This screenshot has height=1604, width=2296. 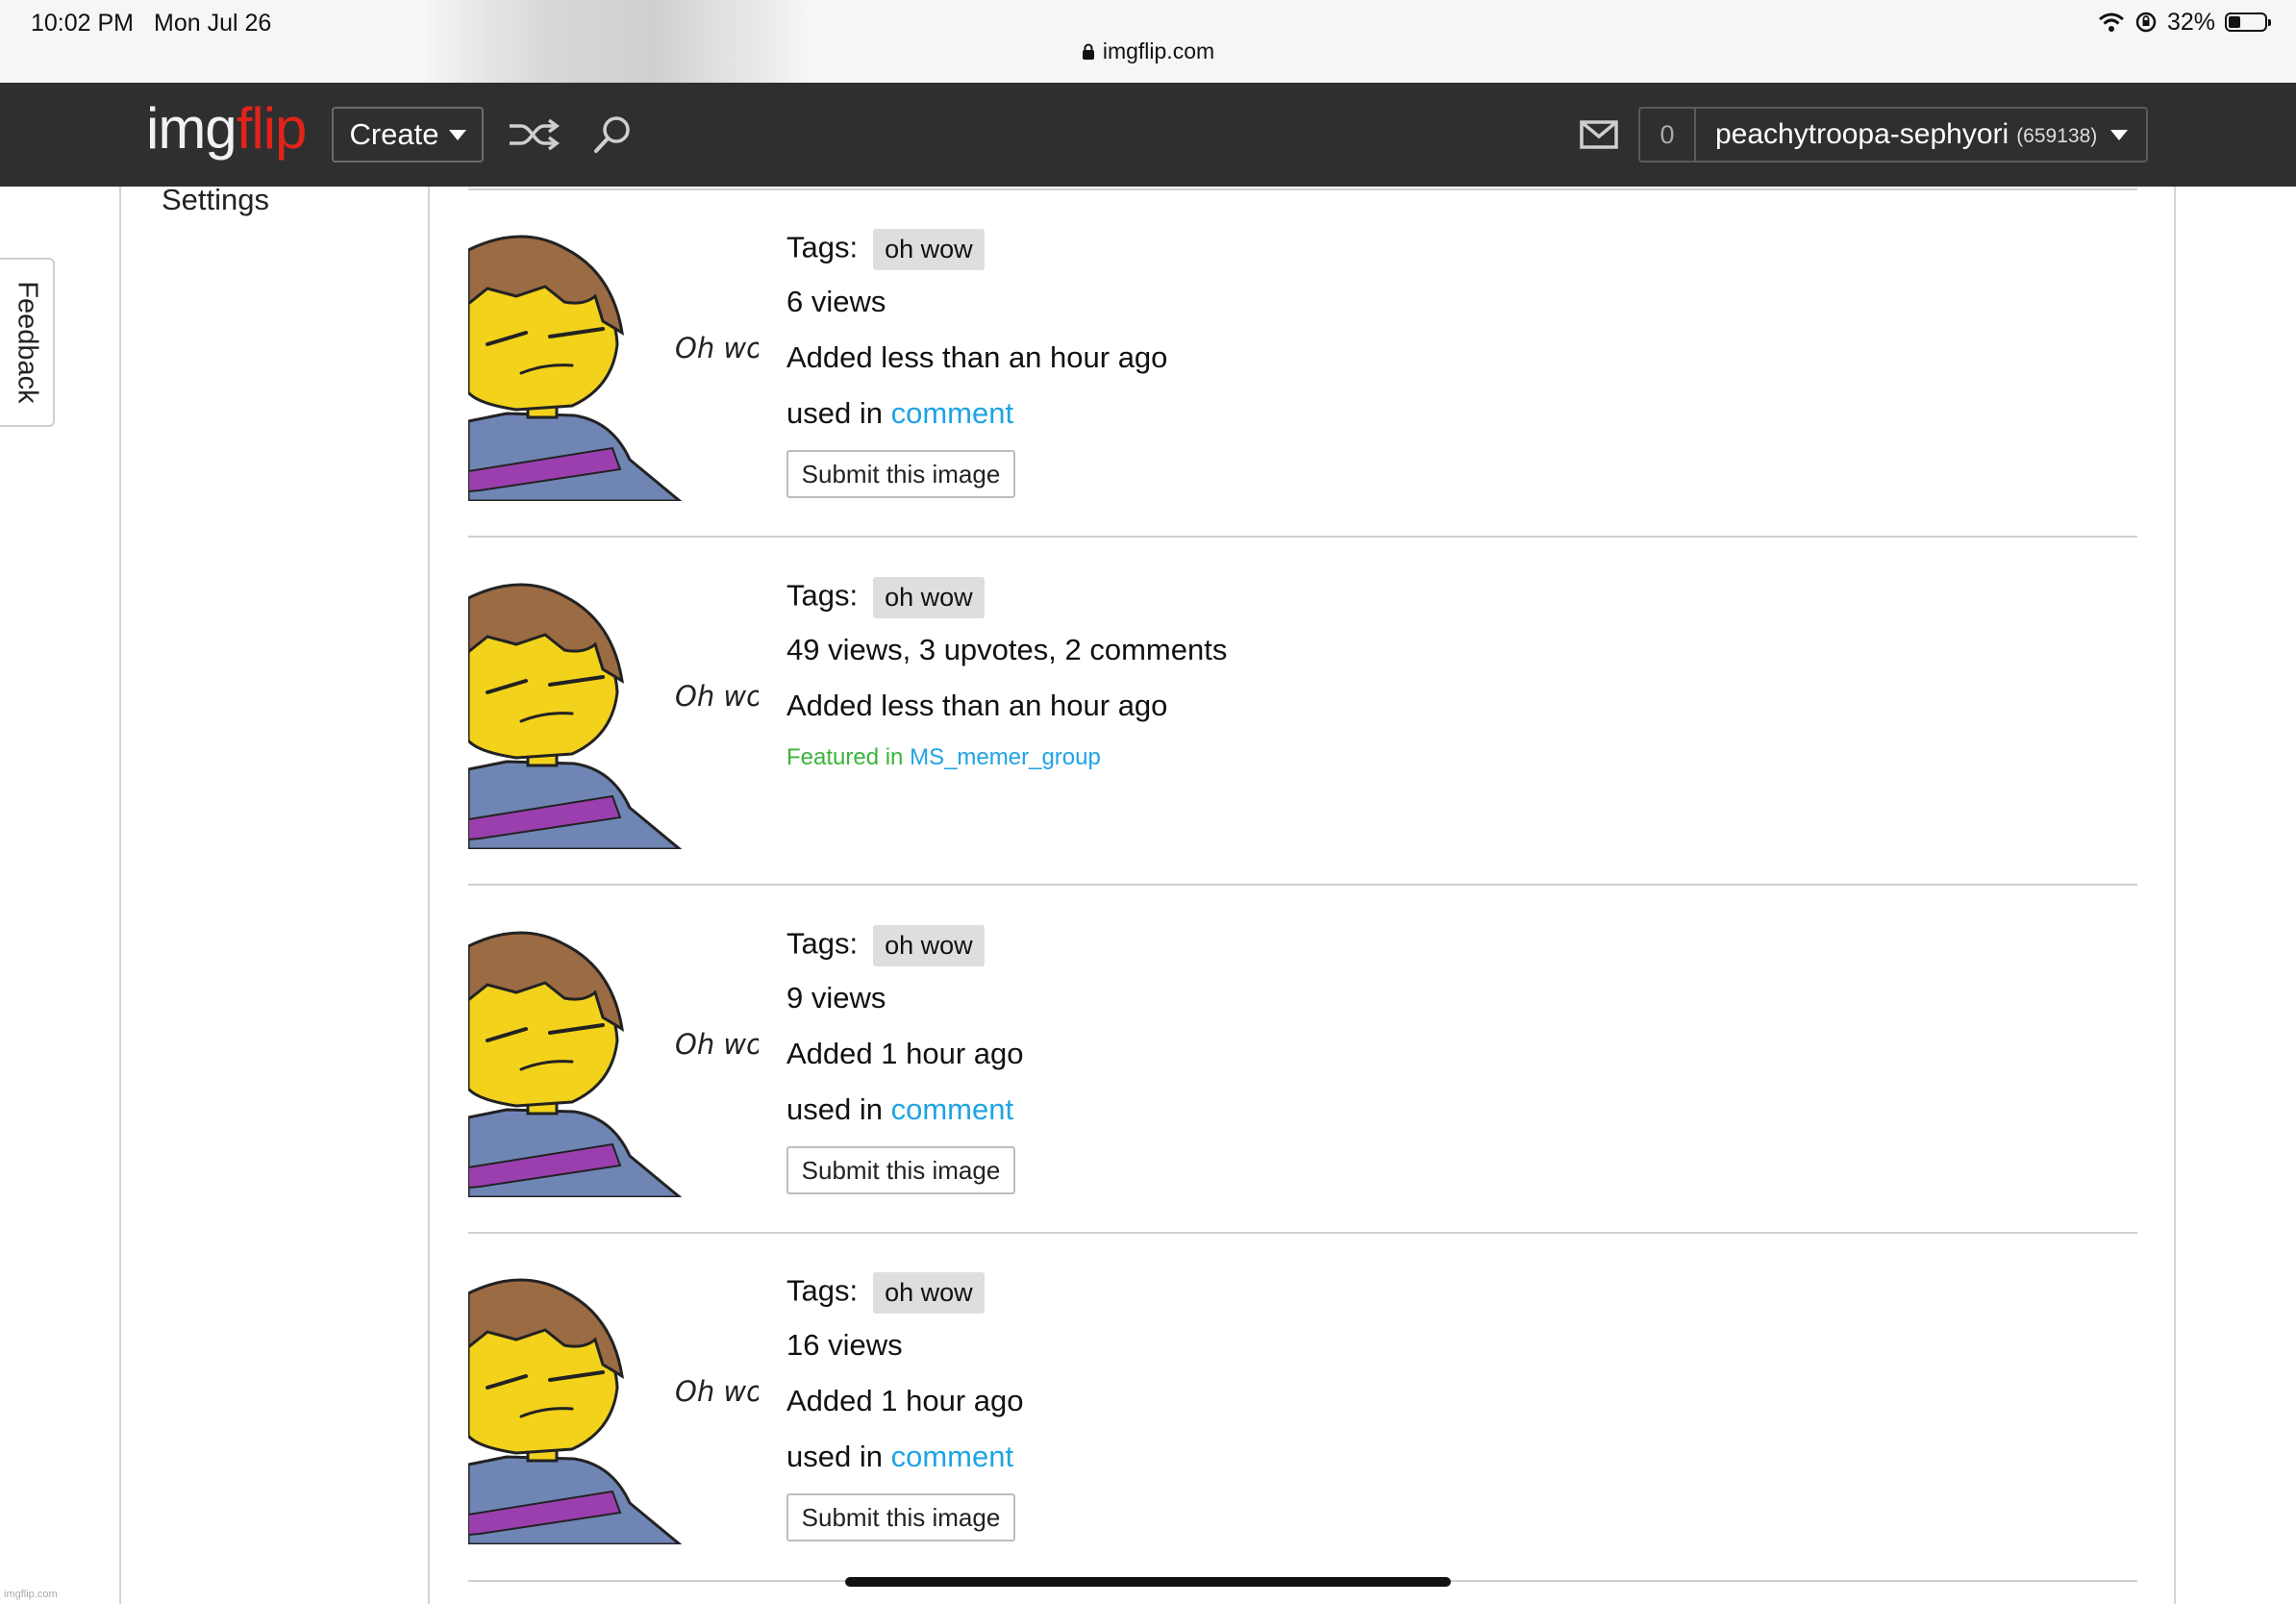 What do you see at coordinates (2248, 22) in the screenshot?
I see `battery-icon` at bounding box center [2248, 22].